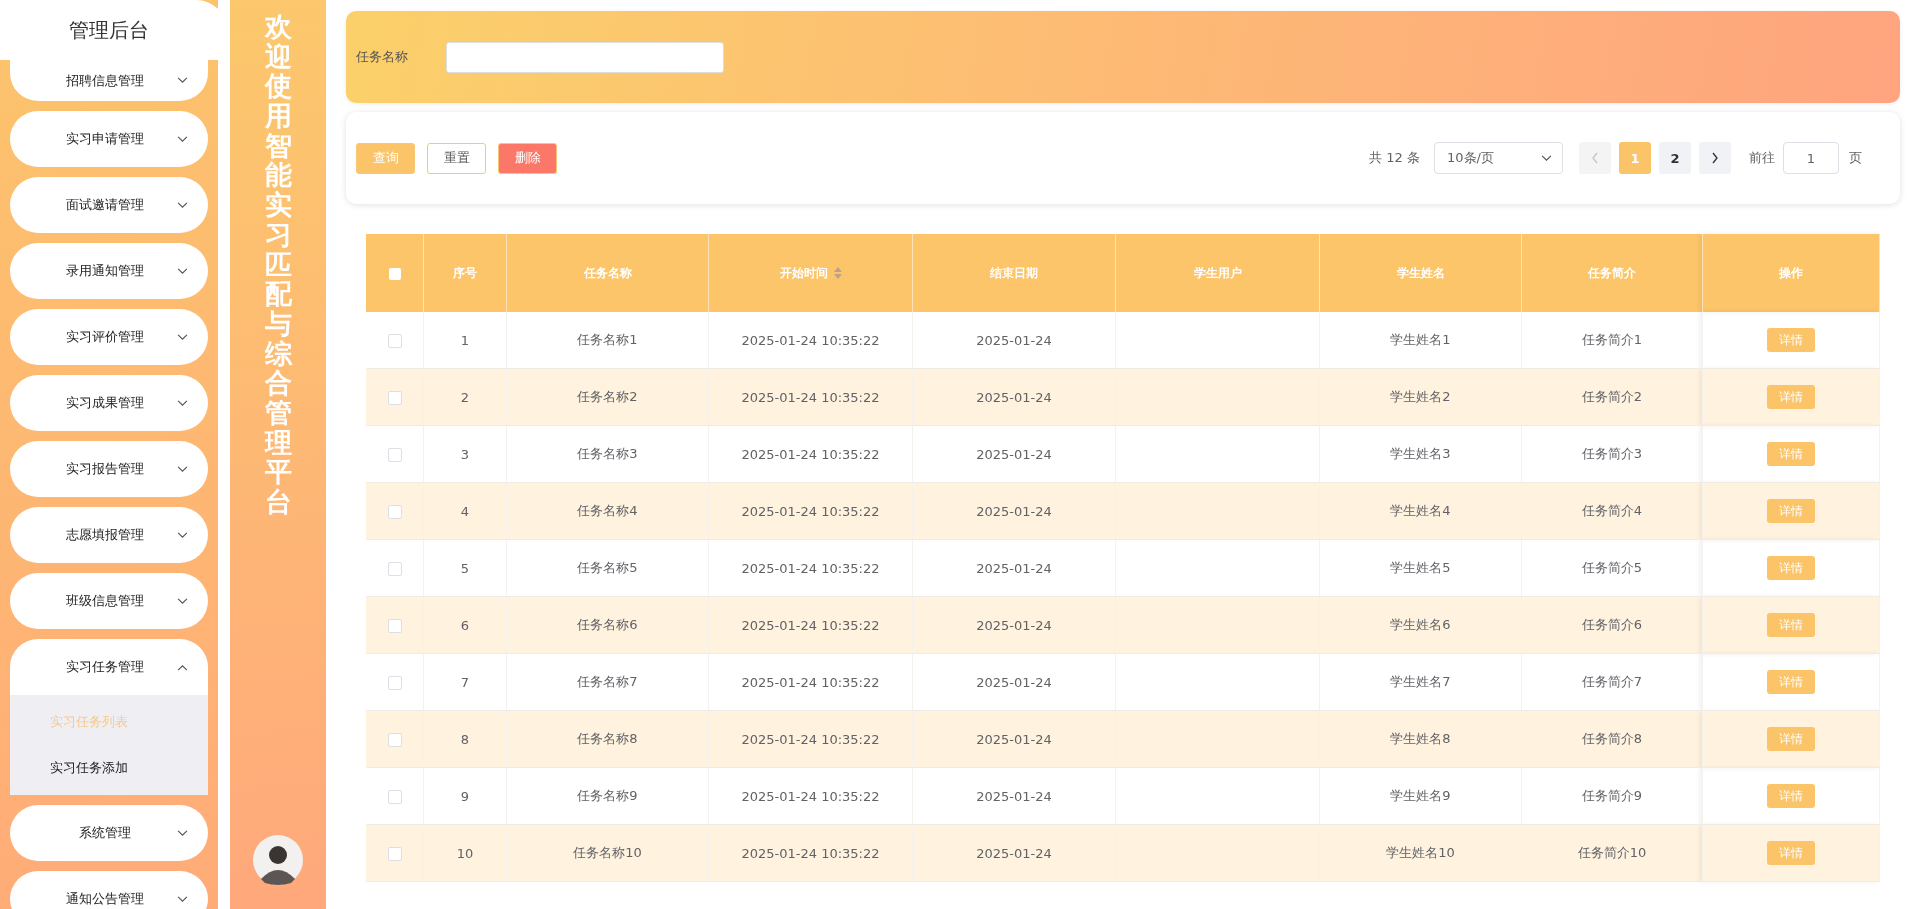  I want to click on table-cell: 4, so click(465, 511).